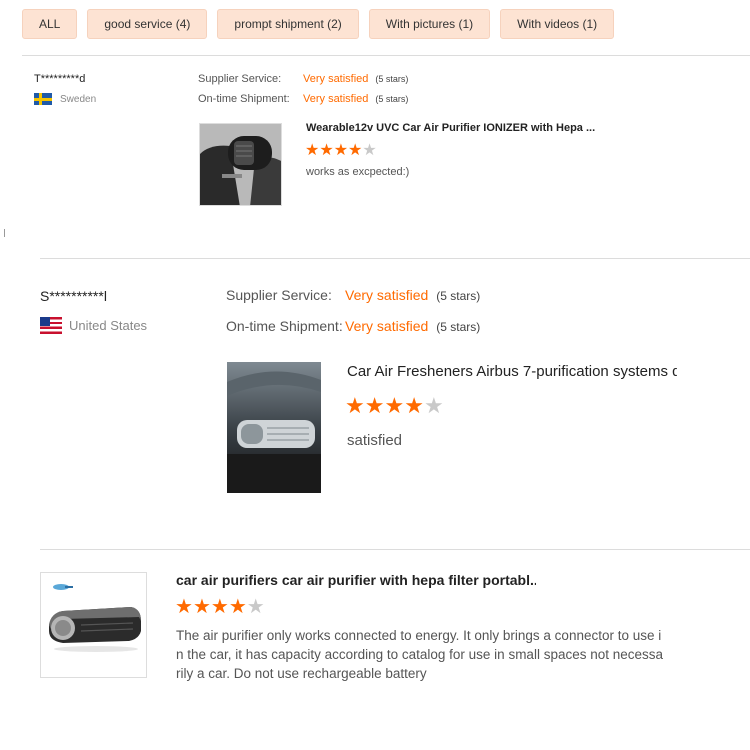 This screenshot has height=750, width=750. I want to click on review-comment: works as excpected:), so click(358, 172).